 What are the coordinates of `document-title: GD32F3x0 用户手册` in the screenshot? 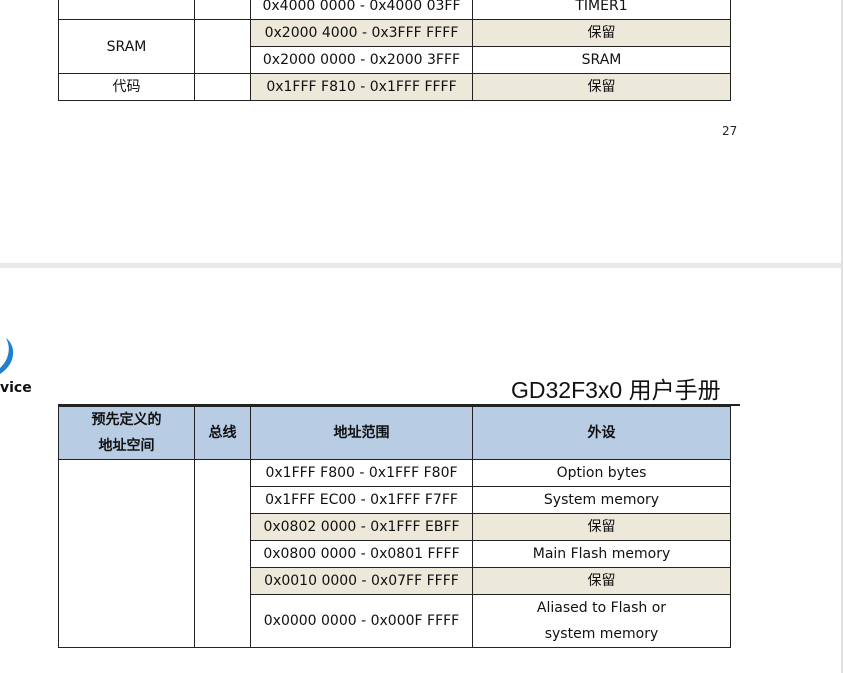 It's located at (616, 390).